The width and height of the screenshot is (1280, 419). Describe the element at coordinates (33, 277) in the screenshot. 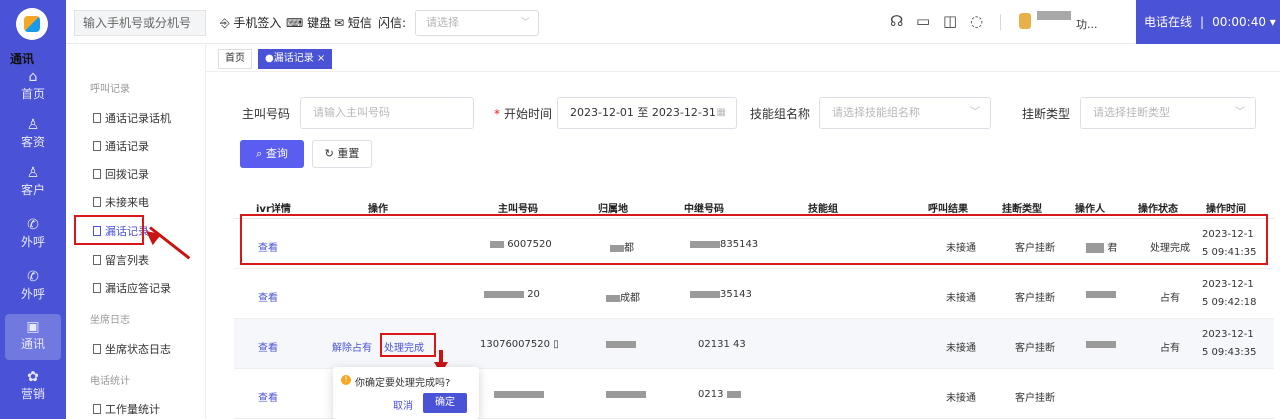

I see `phone-out-icon: ✆` at that location.